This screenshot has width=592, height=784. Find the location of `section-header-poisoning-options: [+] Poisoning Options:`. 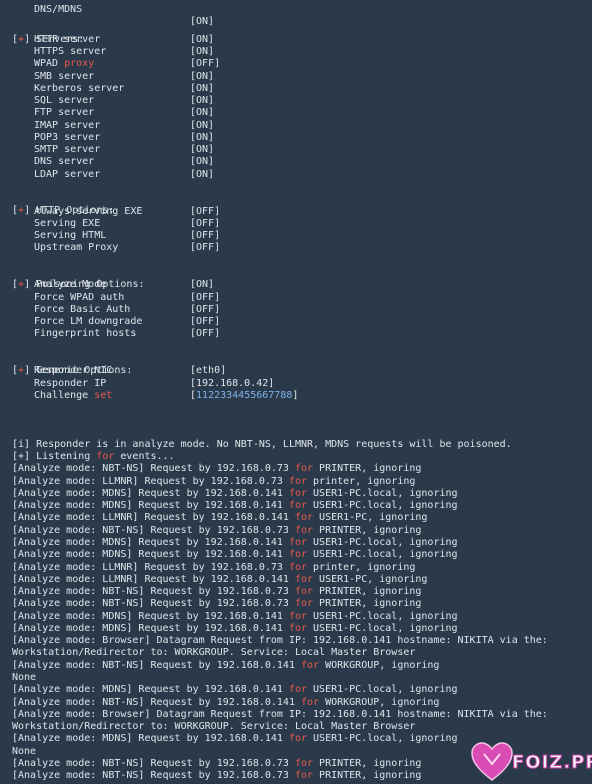

section-header-poisoning-options: [+] Poisoning Options: is located at coordinates (78, 284).